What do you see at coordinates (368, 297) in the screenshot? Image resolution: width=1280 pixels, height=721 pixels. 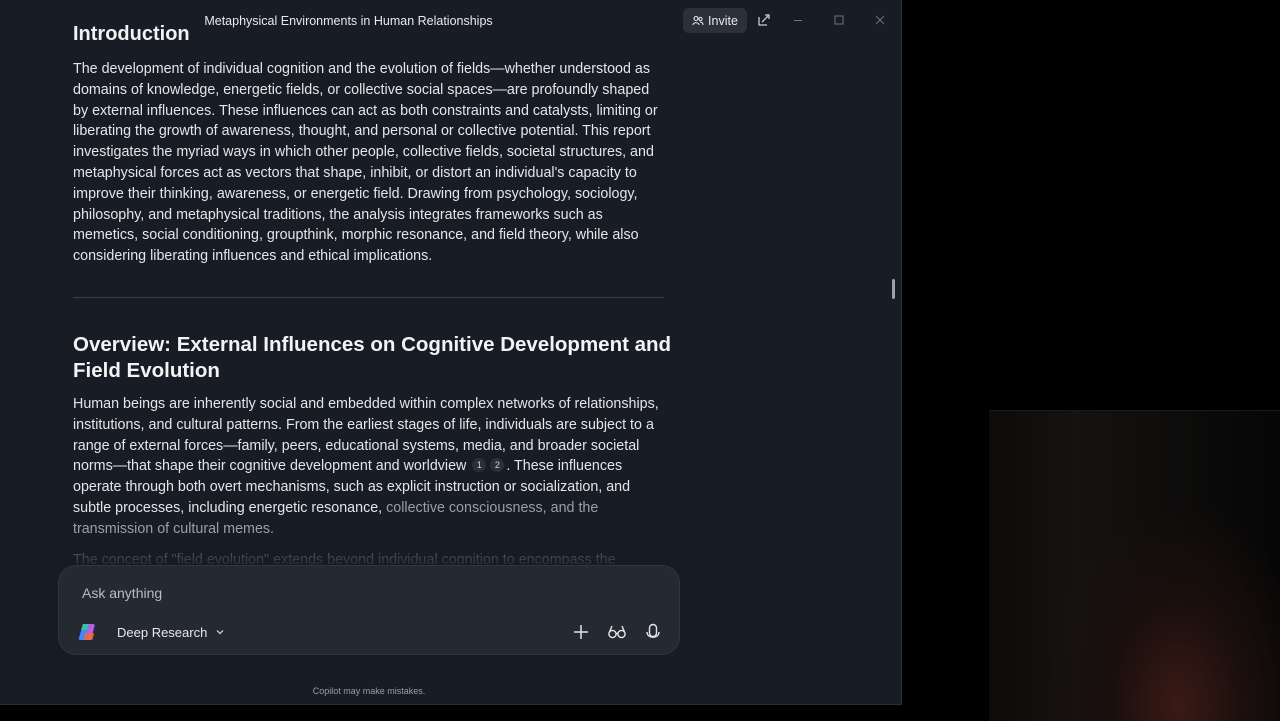 I see `section-divider` at bounding box center [368, 297].